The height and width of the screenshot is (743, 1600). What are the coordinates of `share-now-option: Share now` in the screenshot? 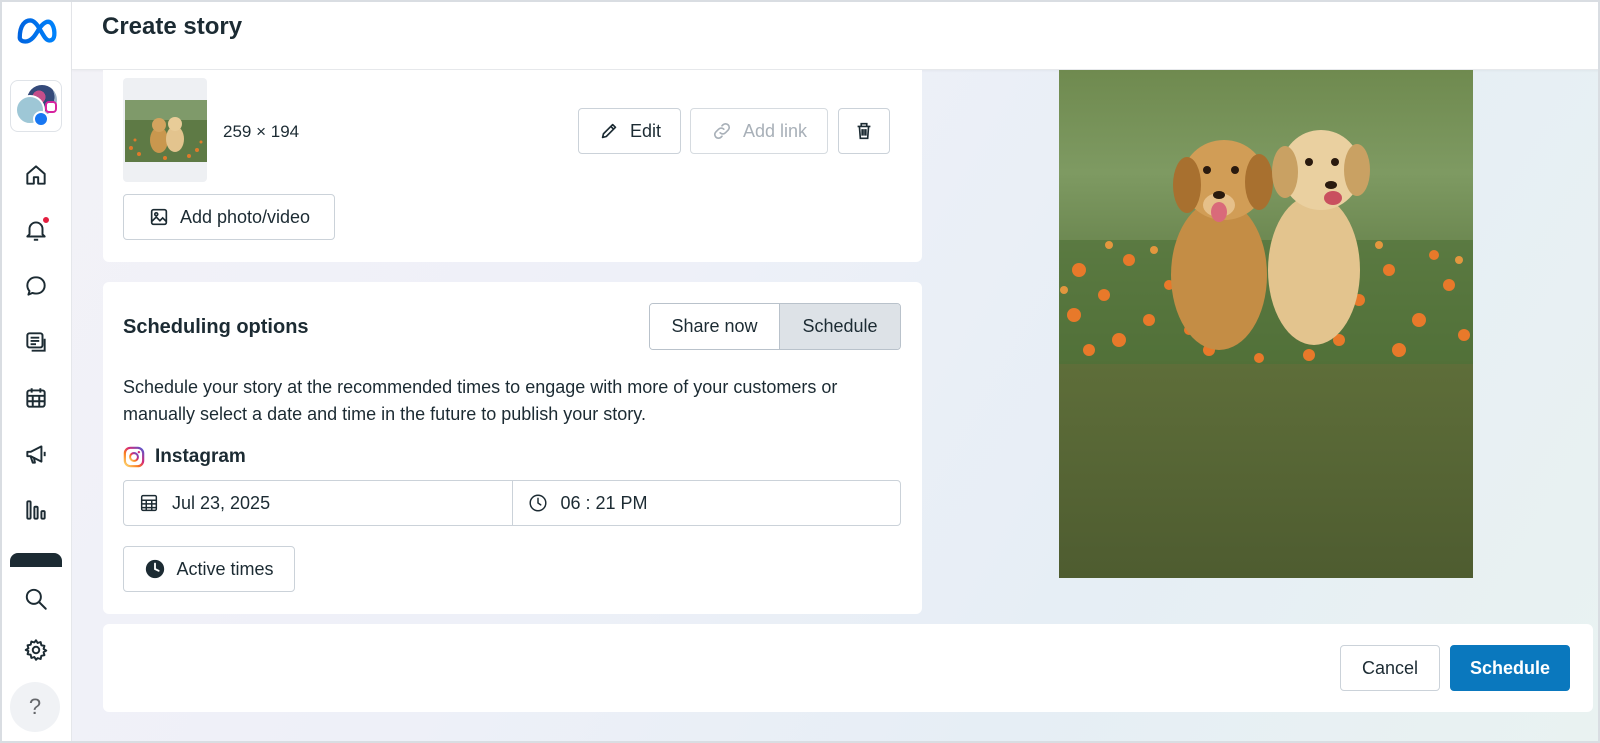 It's located at (715, 326).